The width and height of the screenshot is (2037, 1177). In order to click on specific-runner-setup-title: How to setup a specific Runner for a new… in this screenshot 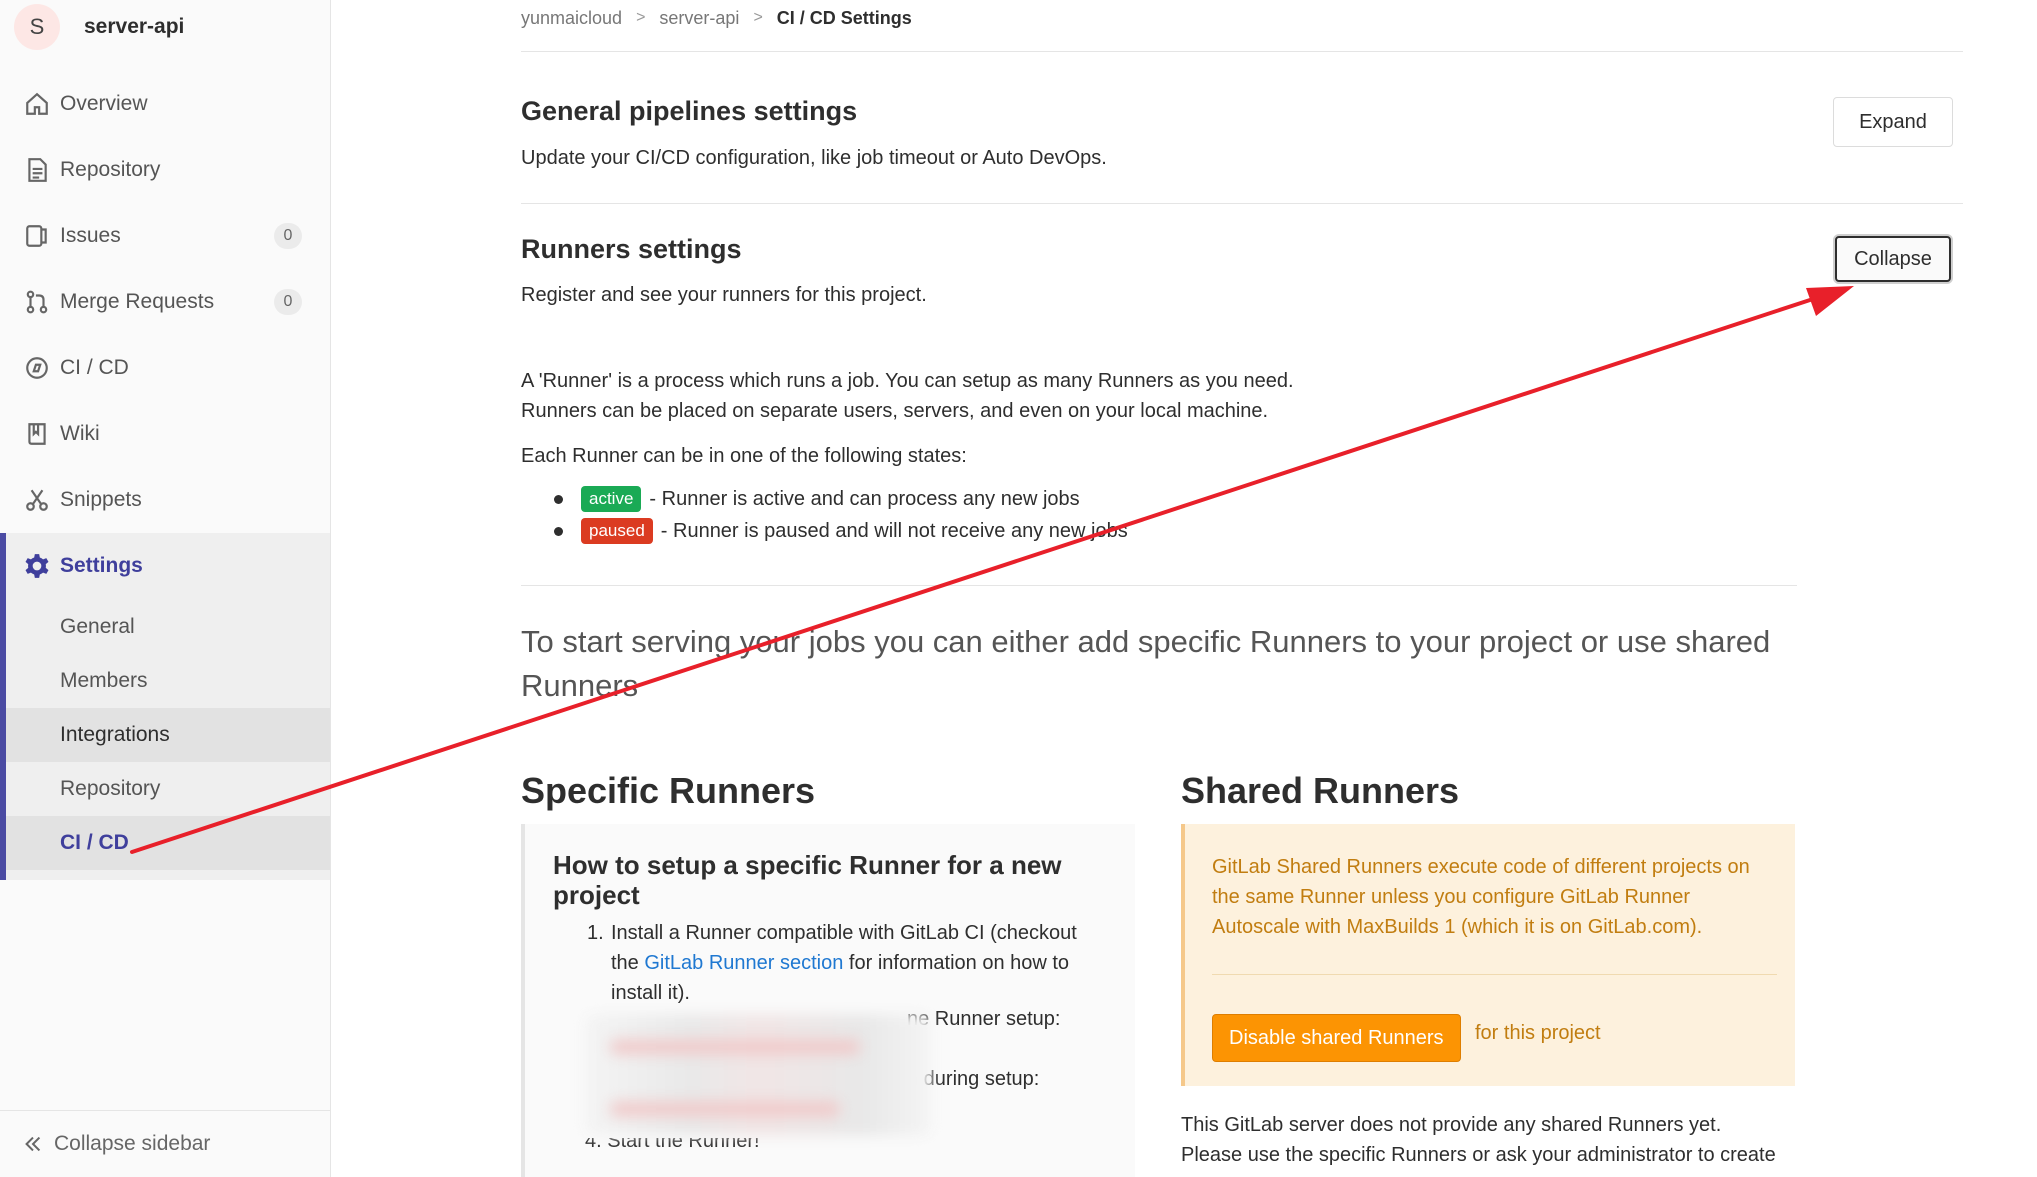, I will do `click(807, 880)`.